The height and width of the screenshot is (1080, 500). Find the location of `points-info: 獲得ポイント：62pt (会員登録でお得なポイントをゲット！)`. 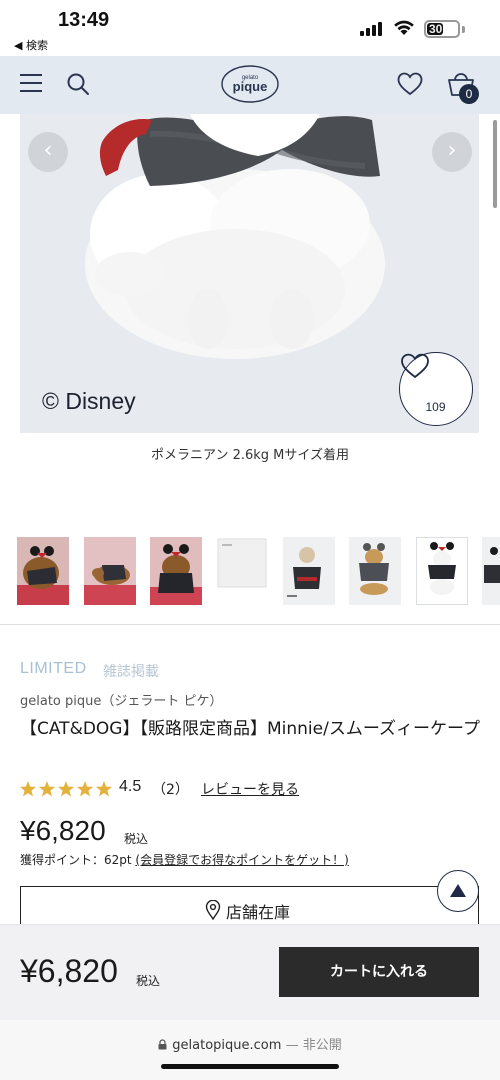

points-info: 獲得ポイント：62pt (会員登録でお得なポイントをゲット！) is located at coordinates (184, 859).